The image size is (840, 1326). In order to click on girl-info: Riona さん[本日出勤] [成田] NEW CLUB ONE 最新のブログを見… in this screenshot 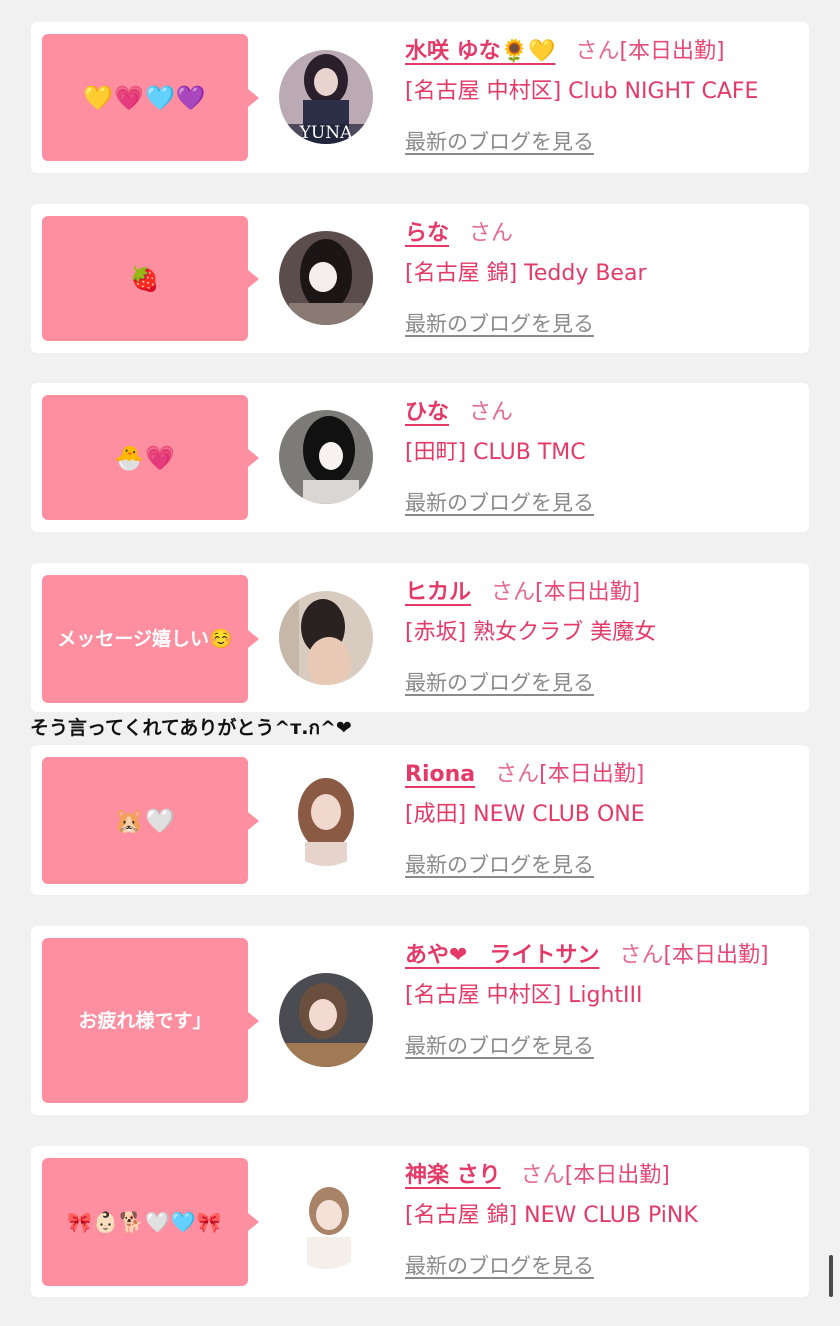, I will do `click(597, 820)`.